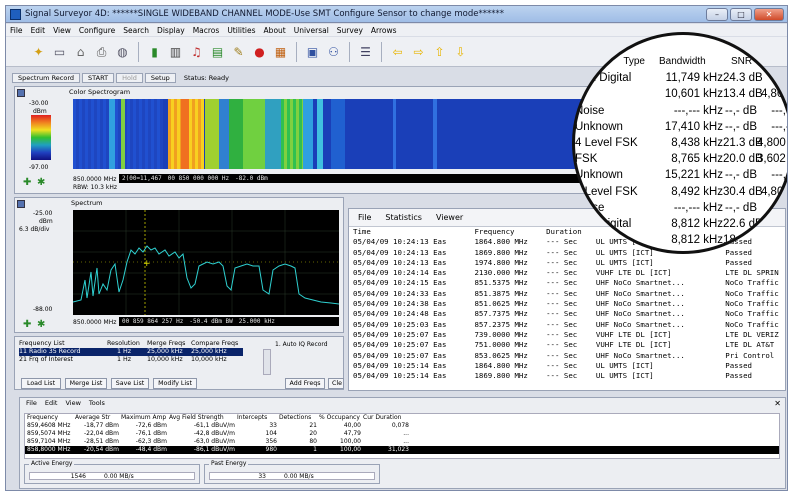  What do you see at coordinates (418, 51) in the screenshot?
I see `arrow-right-icon: ⇨` at bounding box center [418, 51].